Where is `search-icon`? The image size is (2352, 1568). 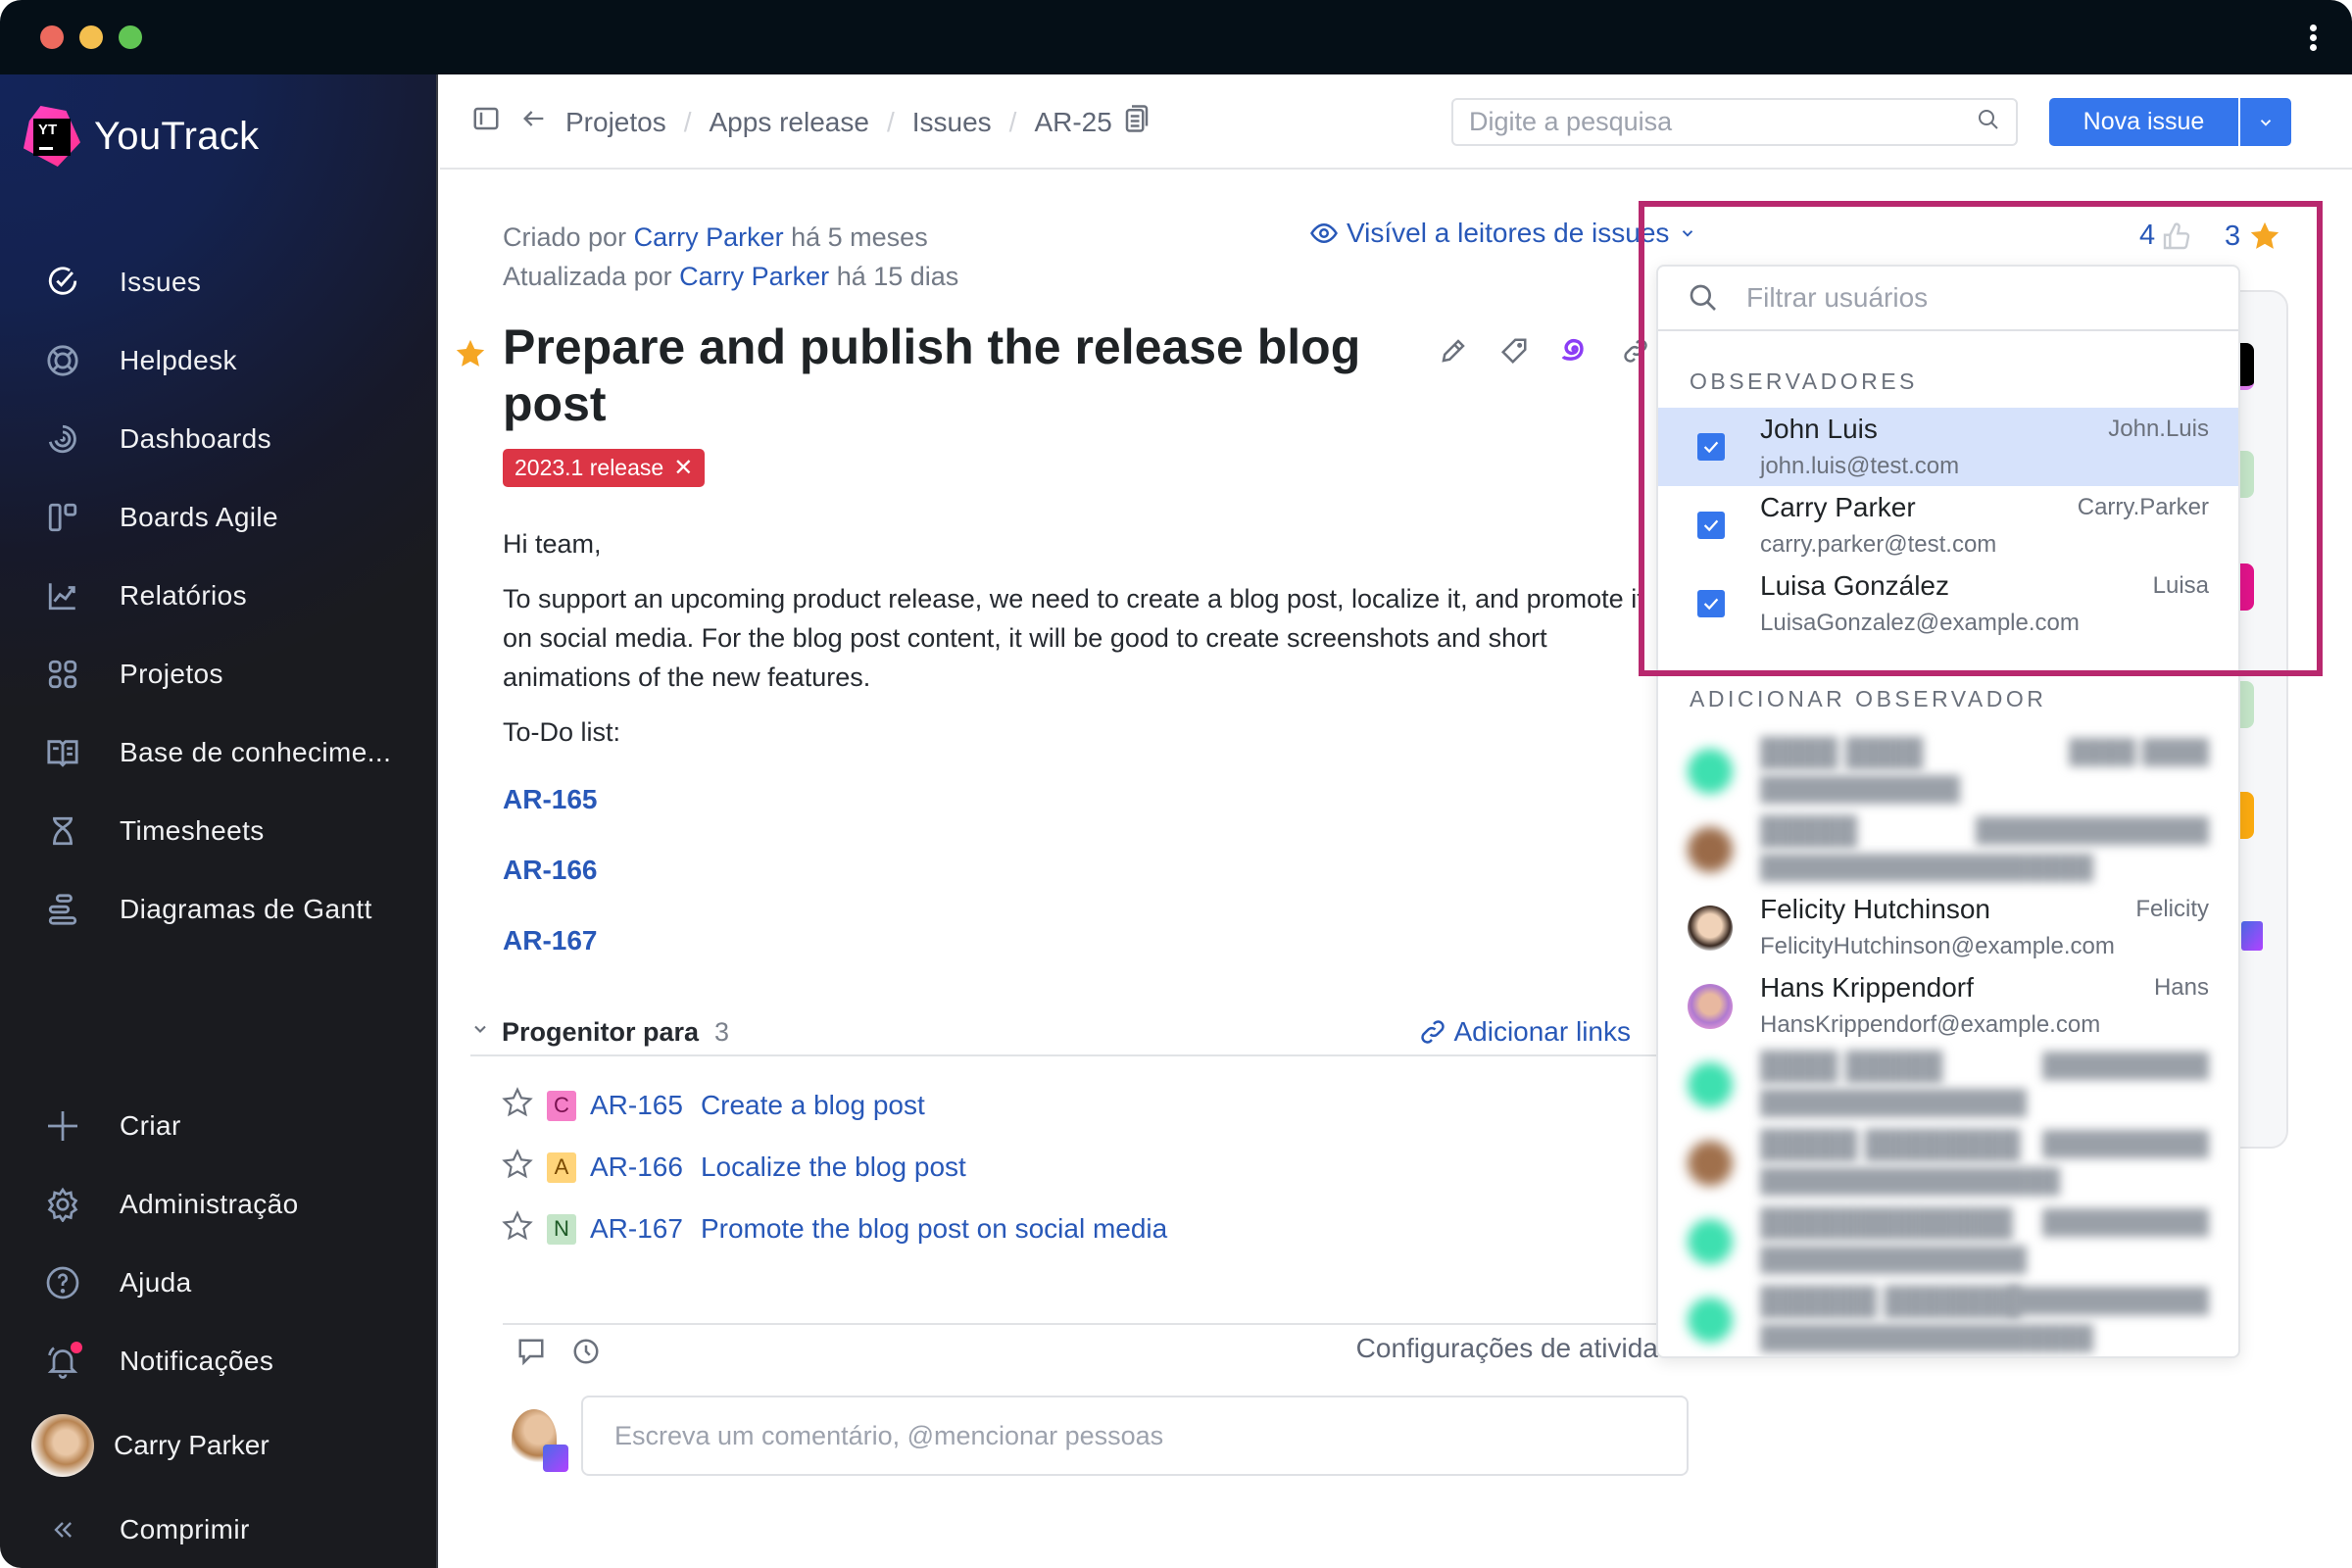
search-icon is located at coordinates (1988, 122).